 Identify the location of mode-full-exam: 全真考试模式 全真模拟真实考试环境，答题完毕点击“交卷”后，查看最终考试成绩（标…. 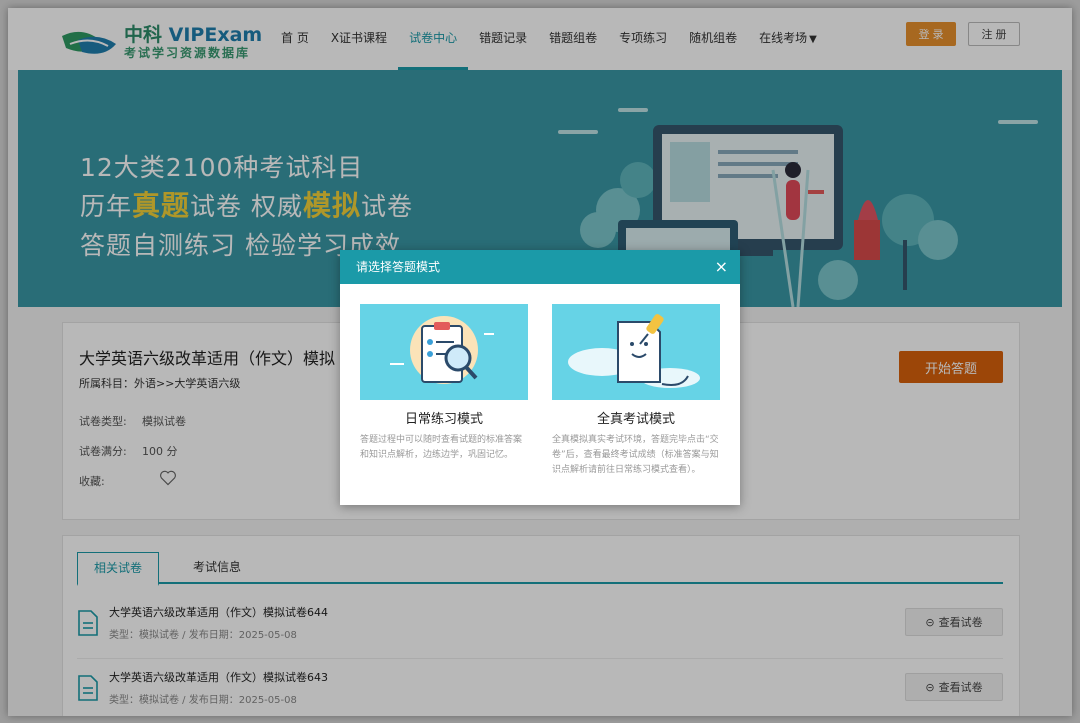
(636, 391).